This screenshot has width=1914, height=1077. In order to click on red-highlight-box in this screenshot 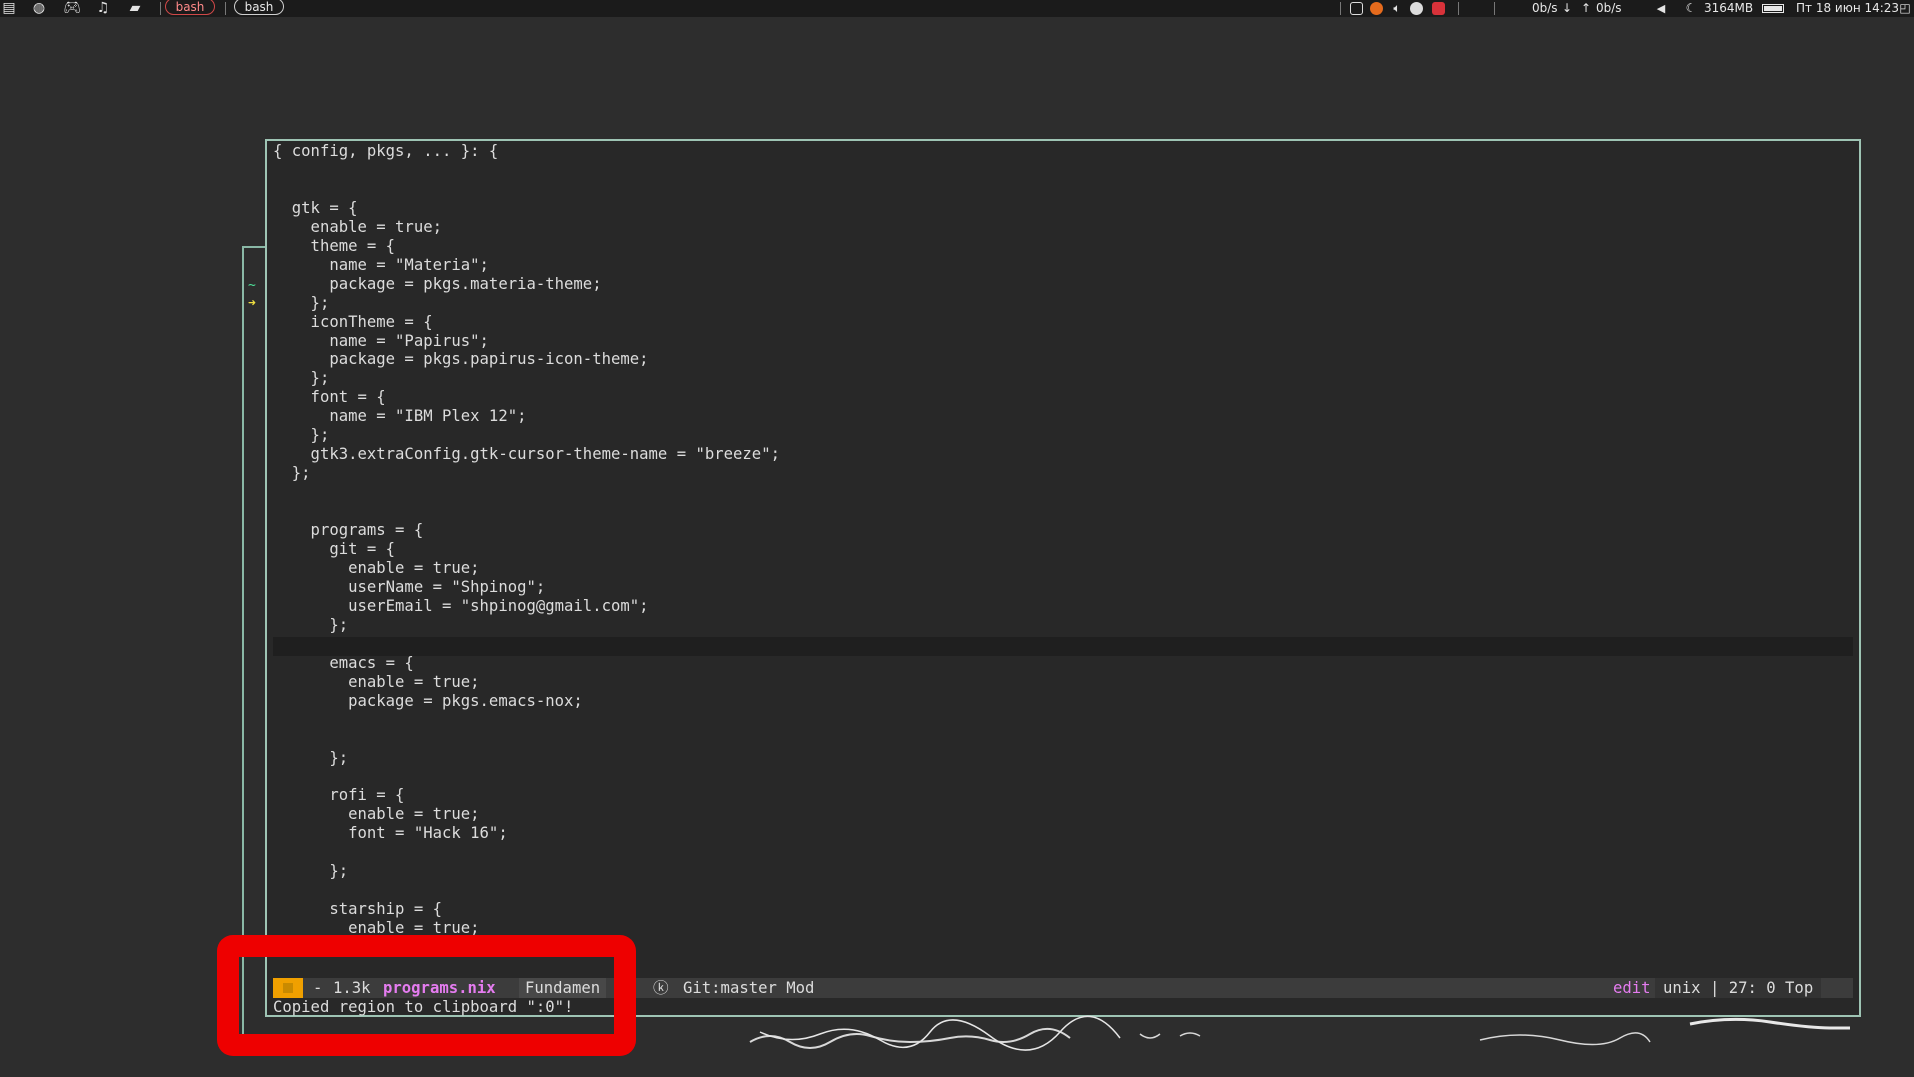, I will do `click(426, 995)`.